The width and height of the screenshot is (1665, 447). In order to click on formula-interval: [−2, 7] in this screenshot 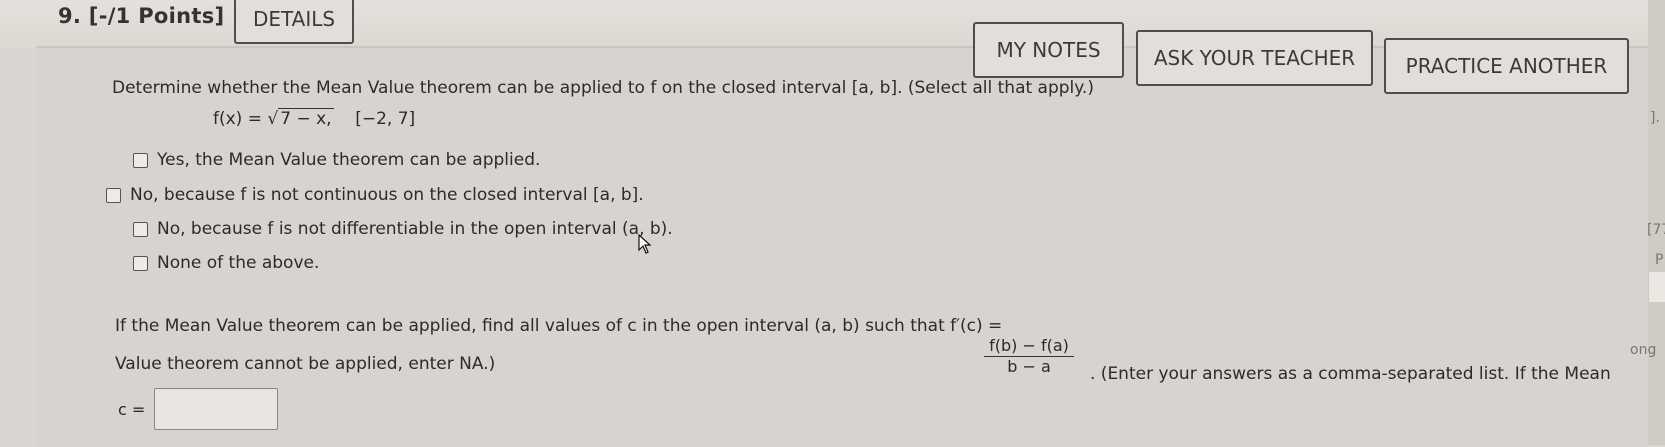, I will do `click(385, 119)`.